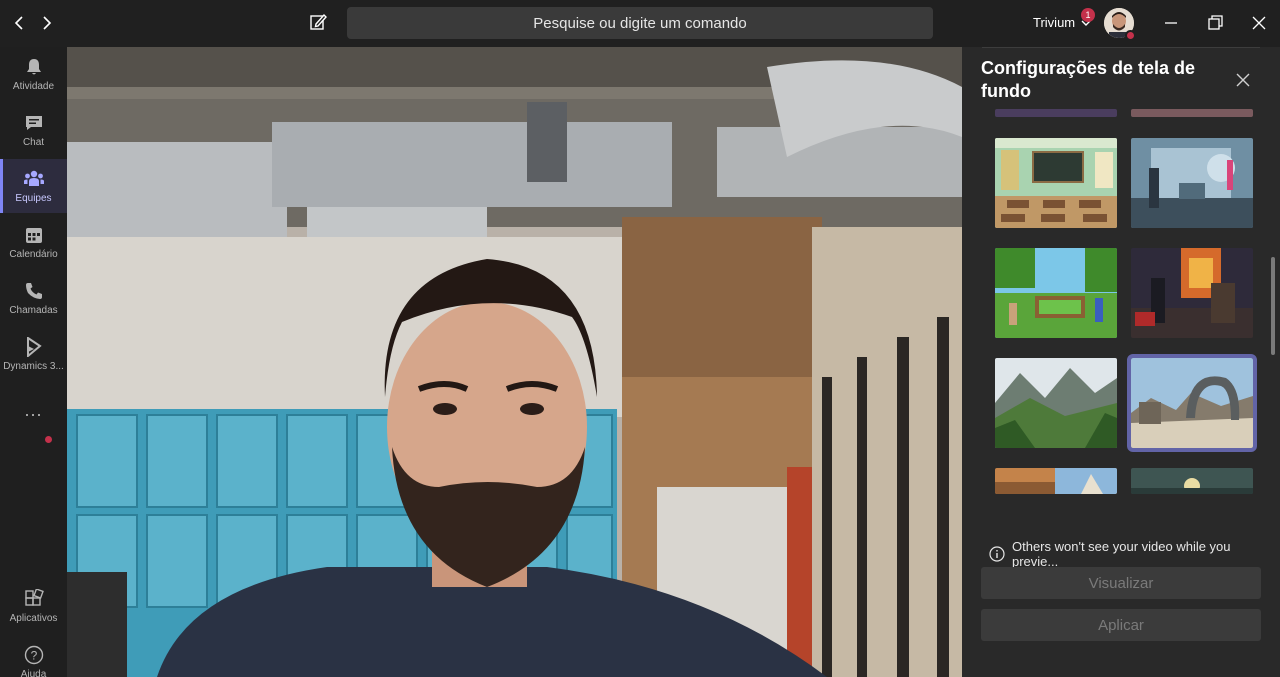  I want to click on forward-button, so click(47, 23).